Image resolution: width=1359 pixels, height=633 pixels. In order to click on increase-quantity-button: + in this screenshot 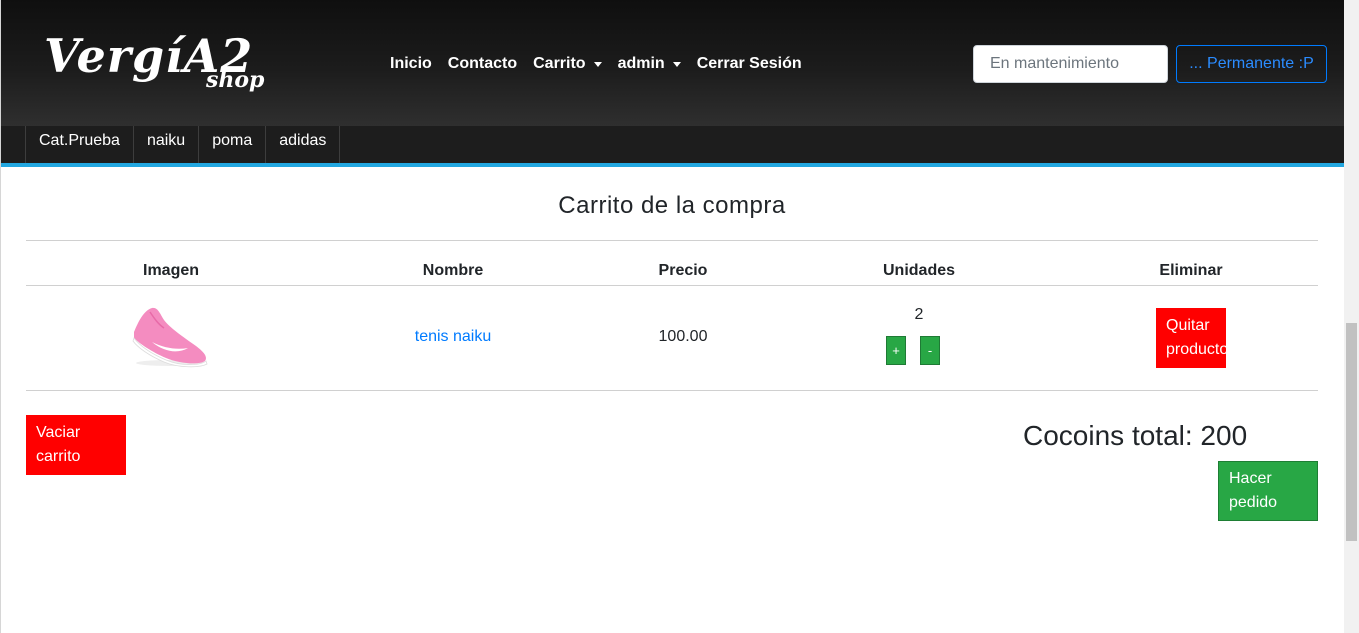, I will do `click(896, 350)`.